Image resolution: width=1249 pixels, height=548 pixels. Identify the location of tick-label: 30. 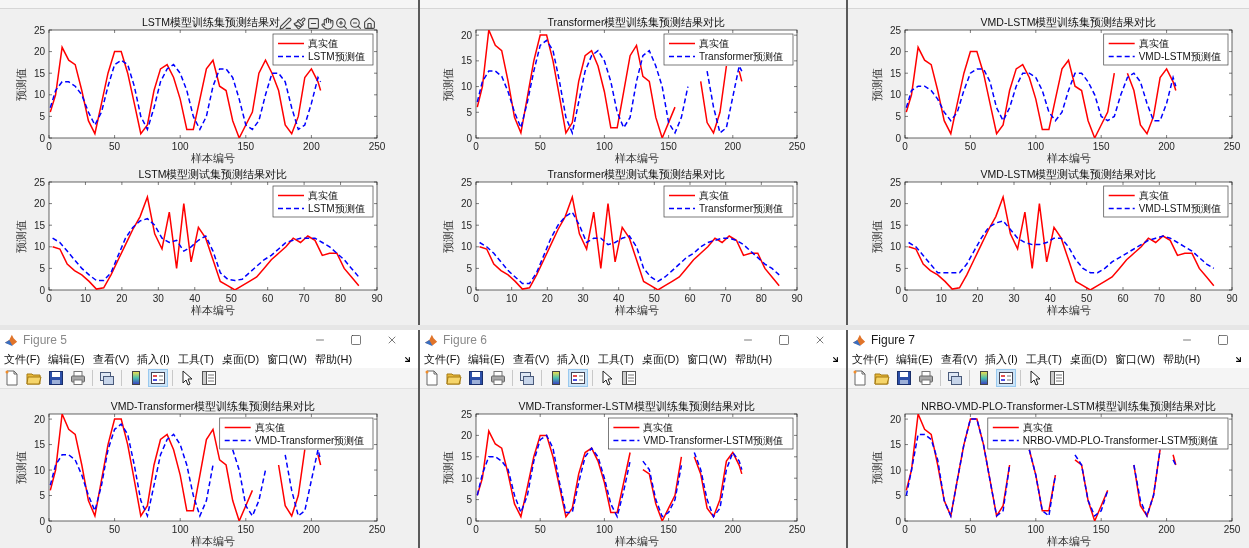
(158, 298).